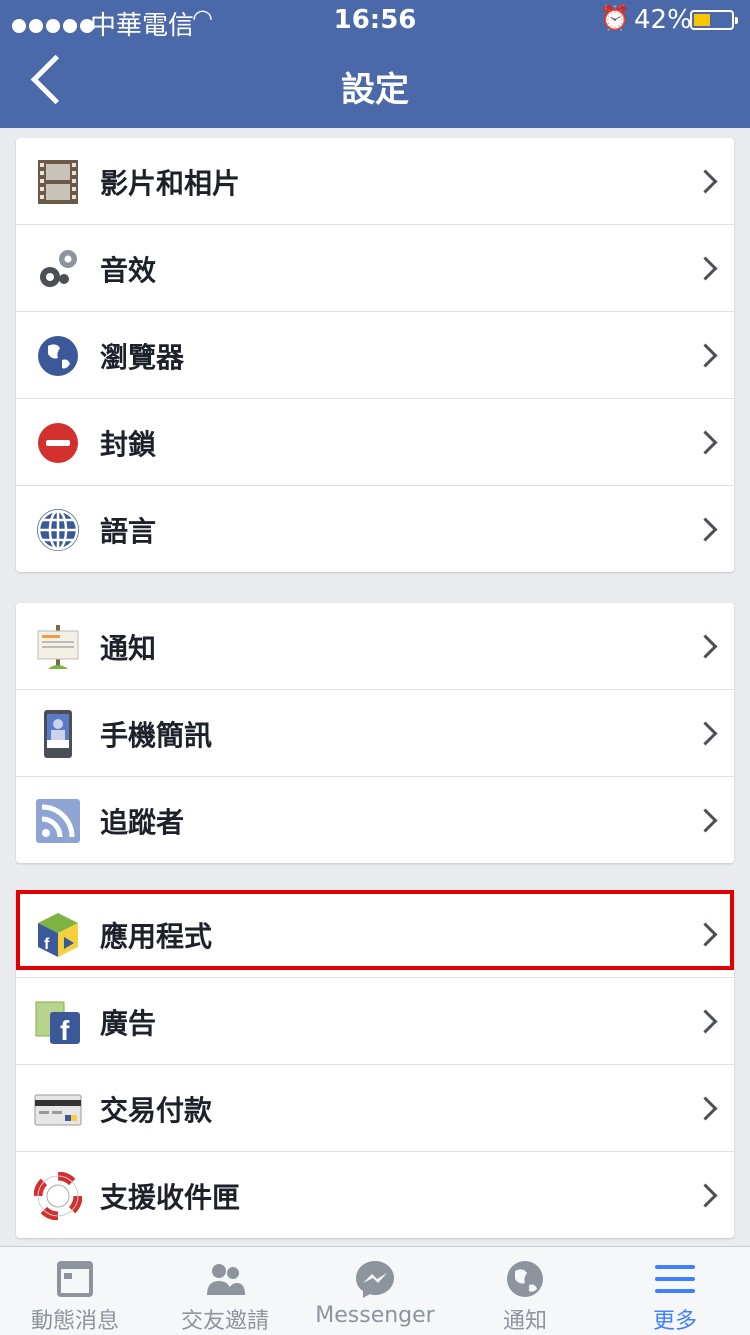 The height and width of the screenshot is (1335, 750). I want to click on settings-item-blocking: 封鎖, so click(375, 442).